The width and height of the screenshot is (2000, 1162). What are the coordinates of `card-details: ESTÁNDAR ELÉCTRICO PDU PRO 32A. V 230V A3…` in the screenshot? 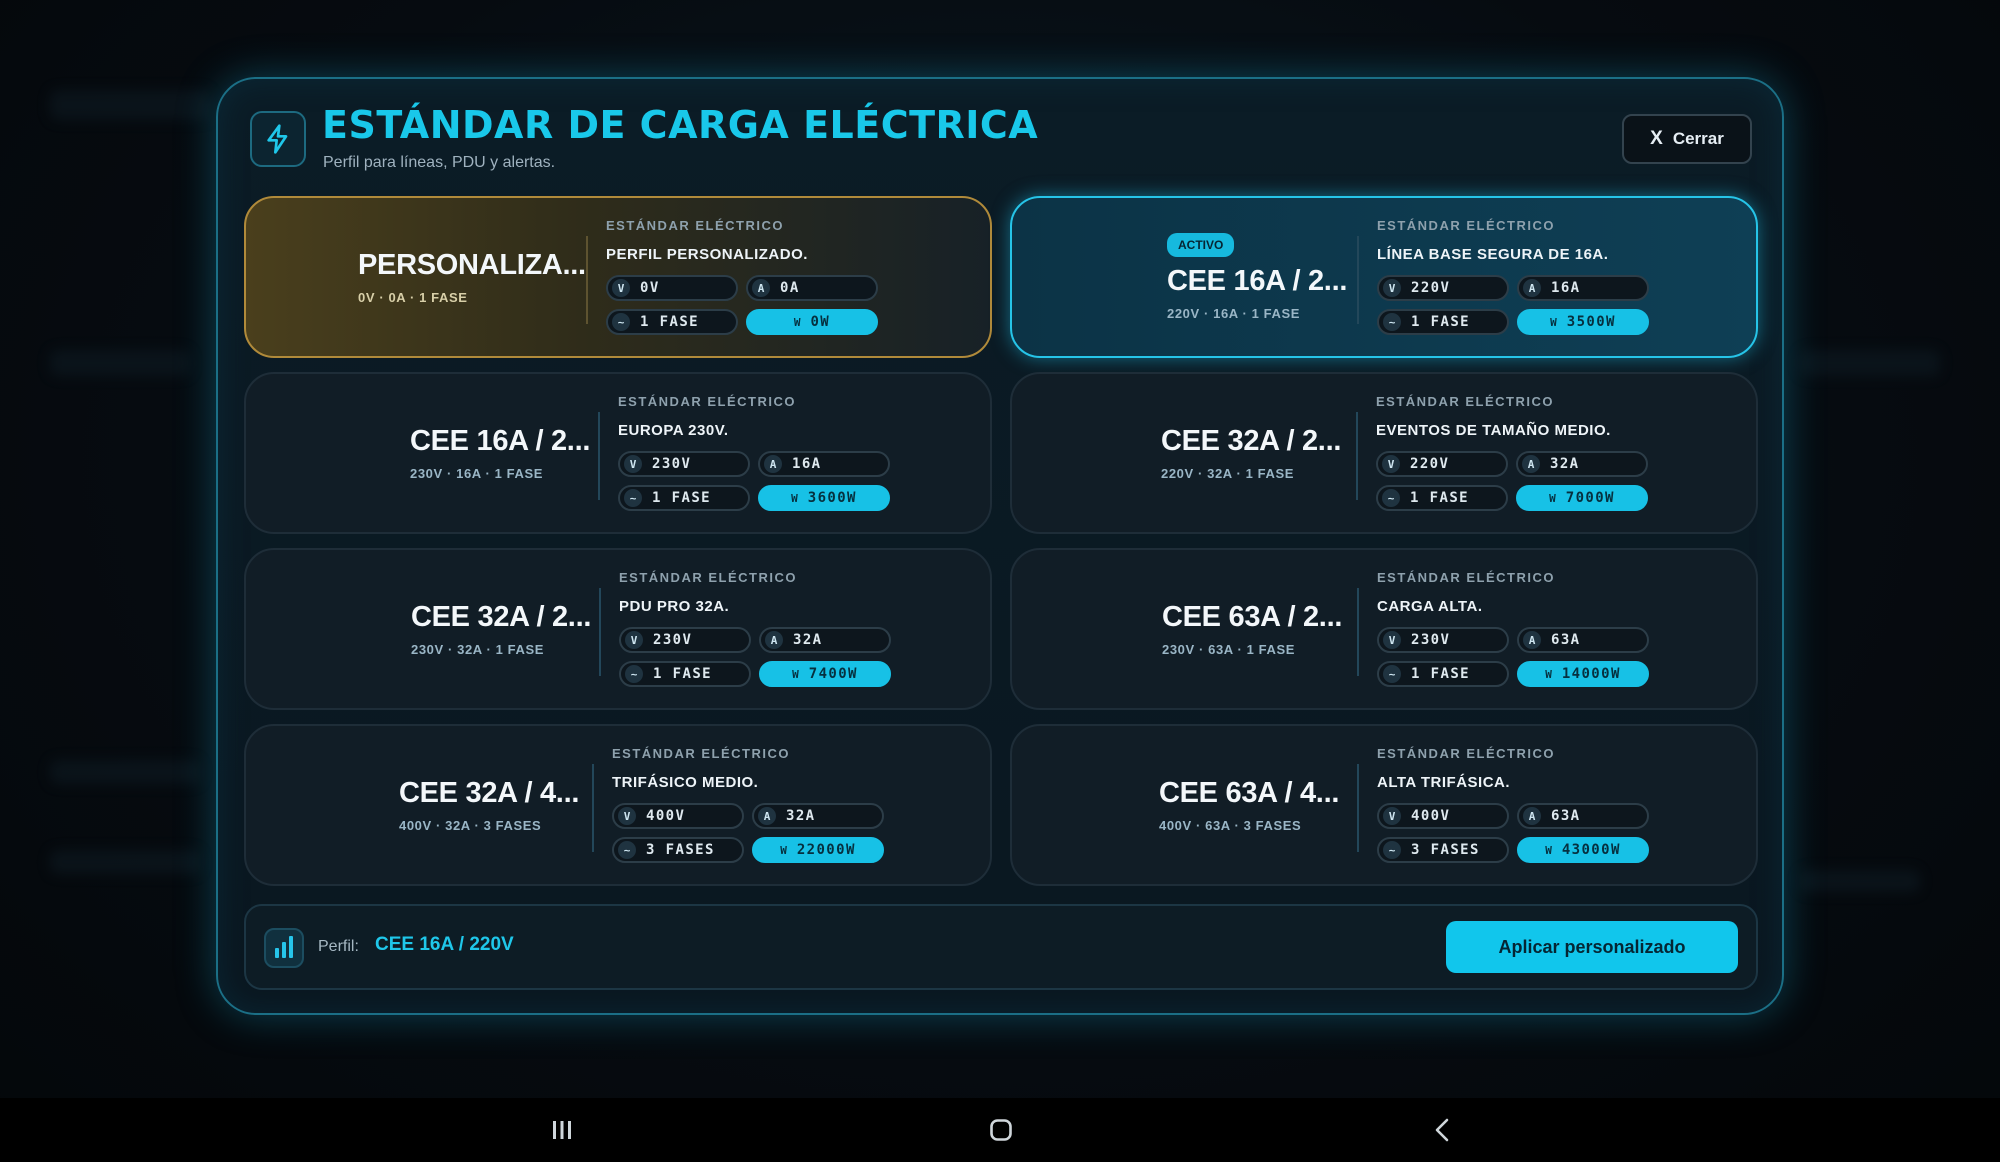 It's located at (755, 628).